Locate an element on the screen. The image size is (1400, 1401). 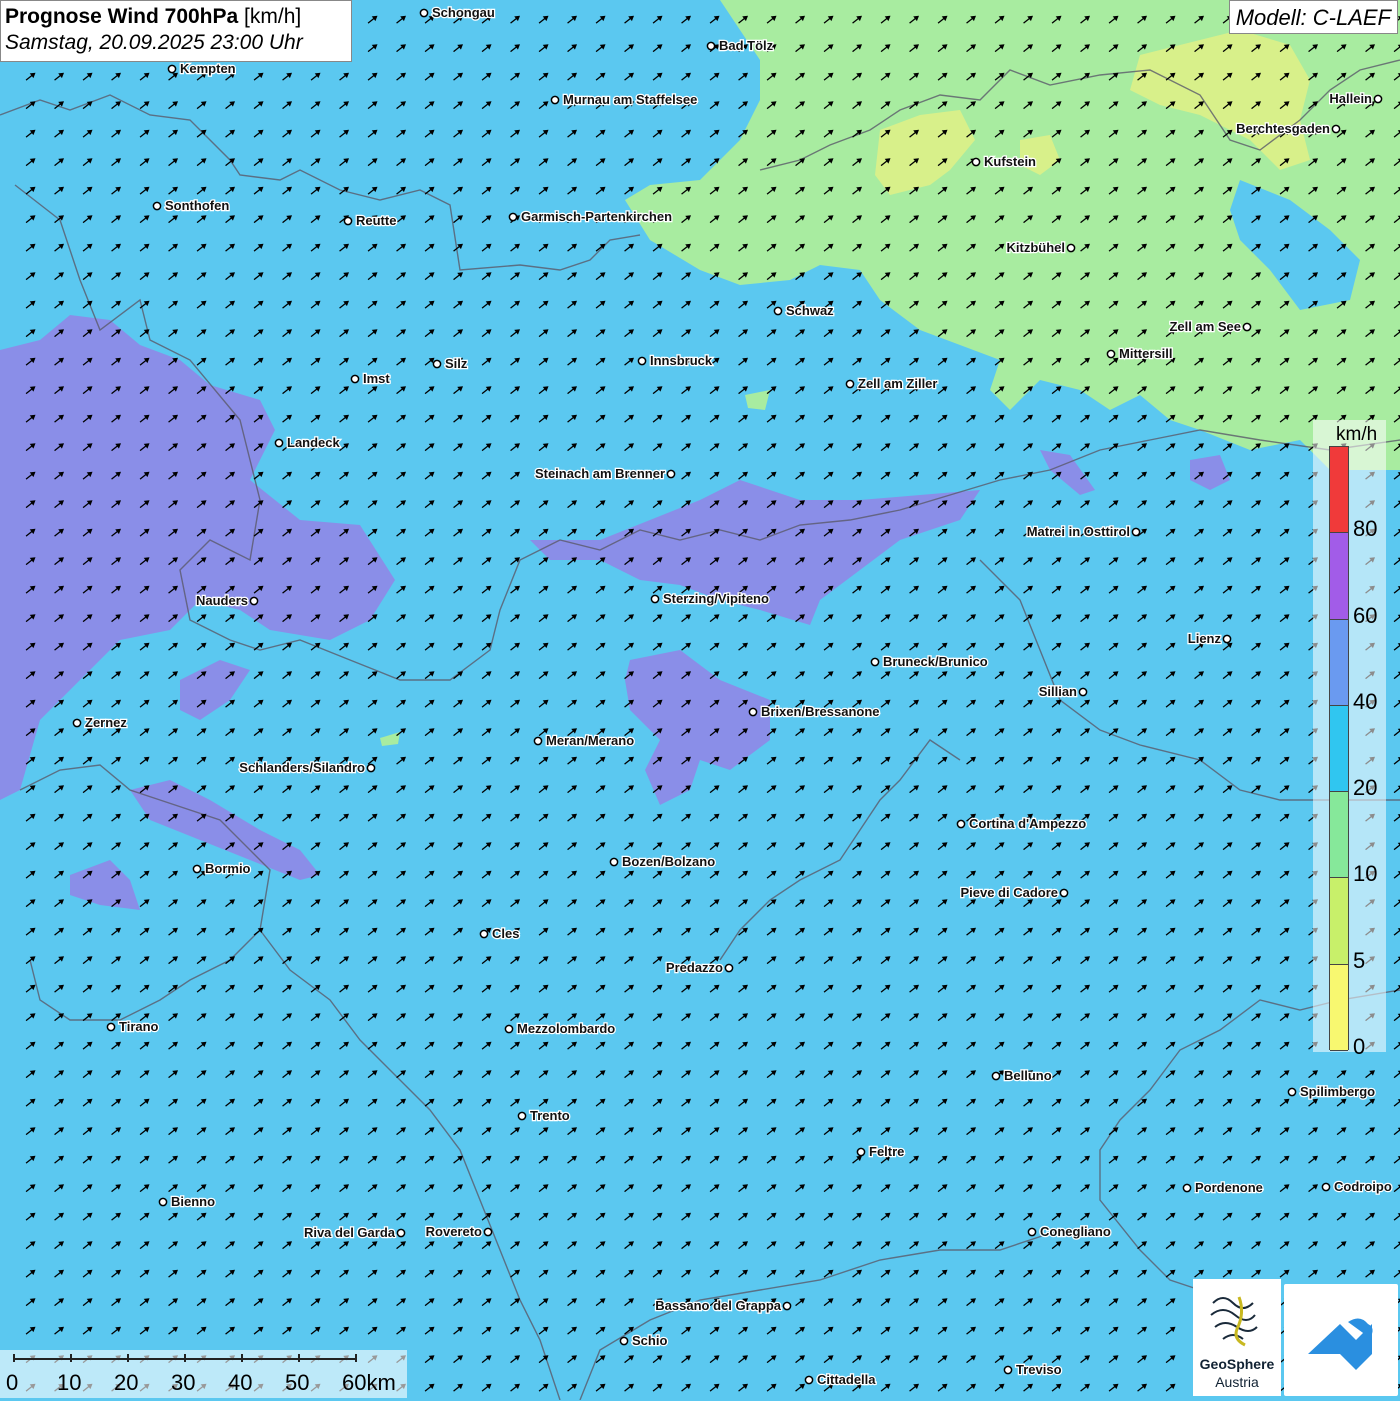
city-marker: Steinach am Brenner is located at coordinates (605, 473).